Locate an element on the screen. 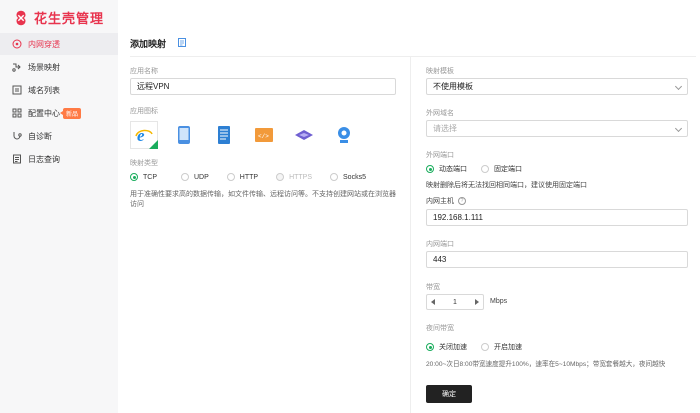  diagnose-icon is located at coordinates (17, 136).